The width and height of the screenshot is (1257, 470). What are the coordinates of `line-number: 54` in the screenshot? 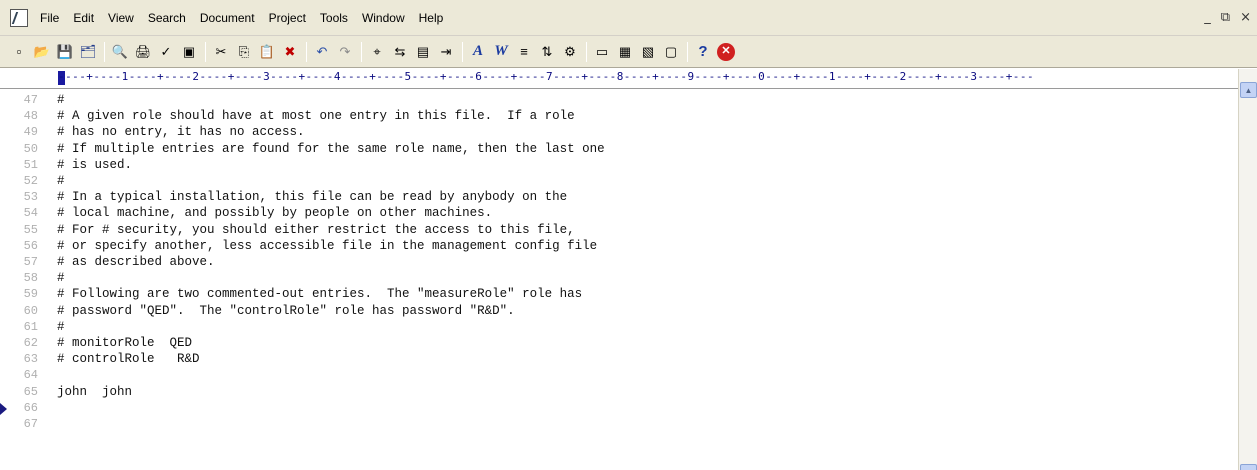 It's located at (30, 213).